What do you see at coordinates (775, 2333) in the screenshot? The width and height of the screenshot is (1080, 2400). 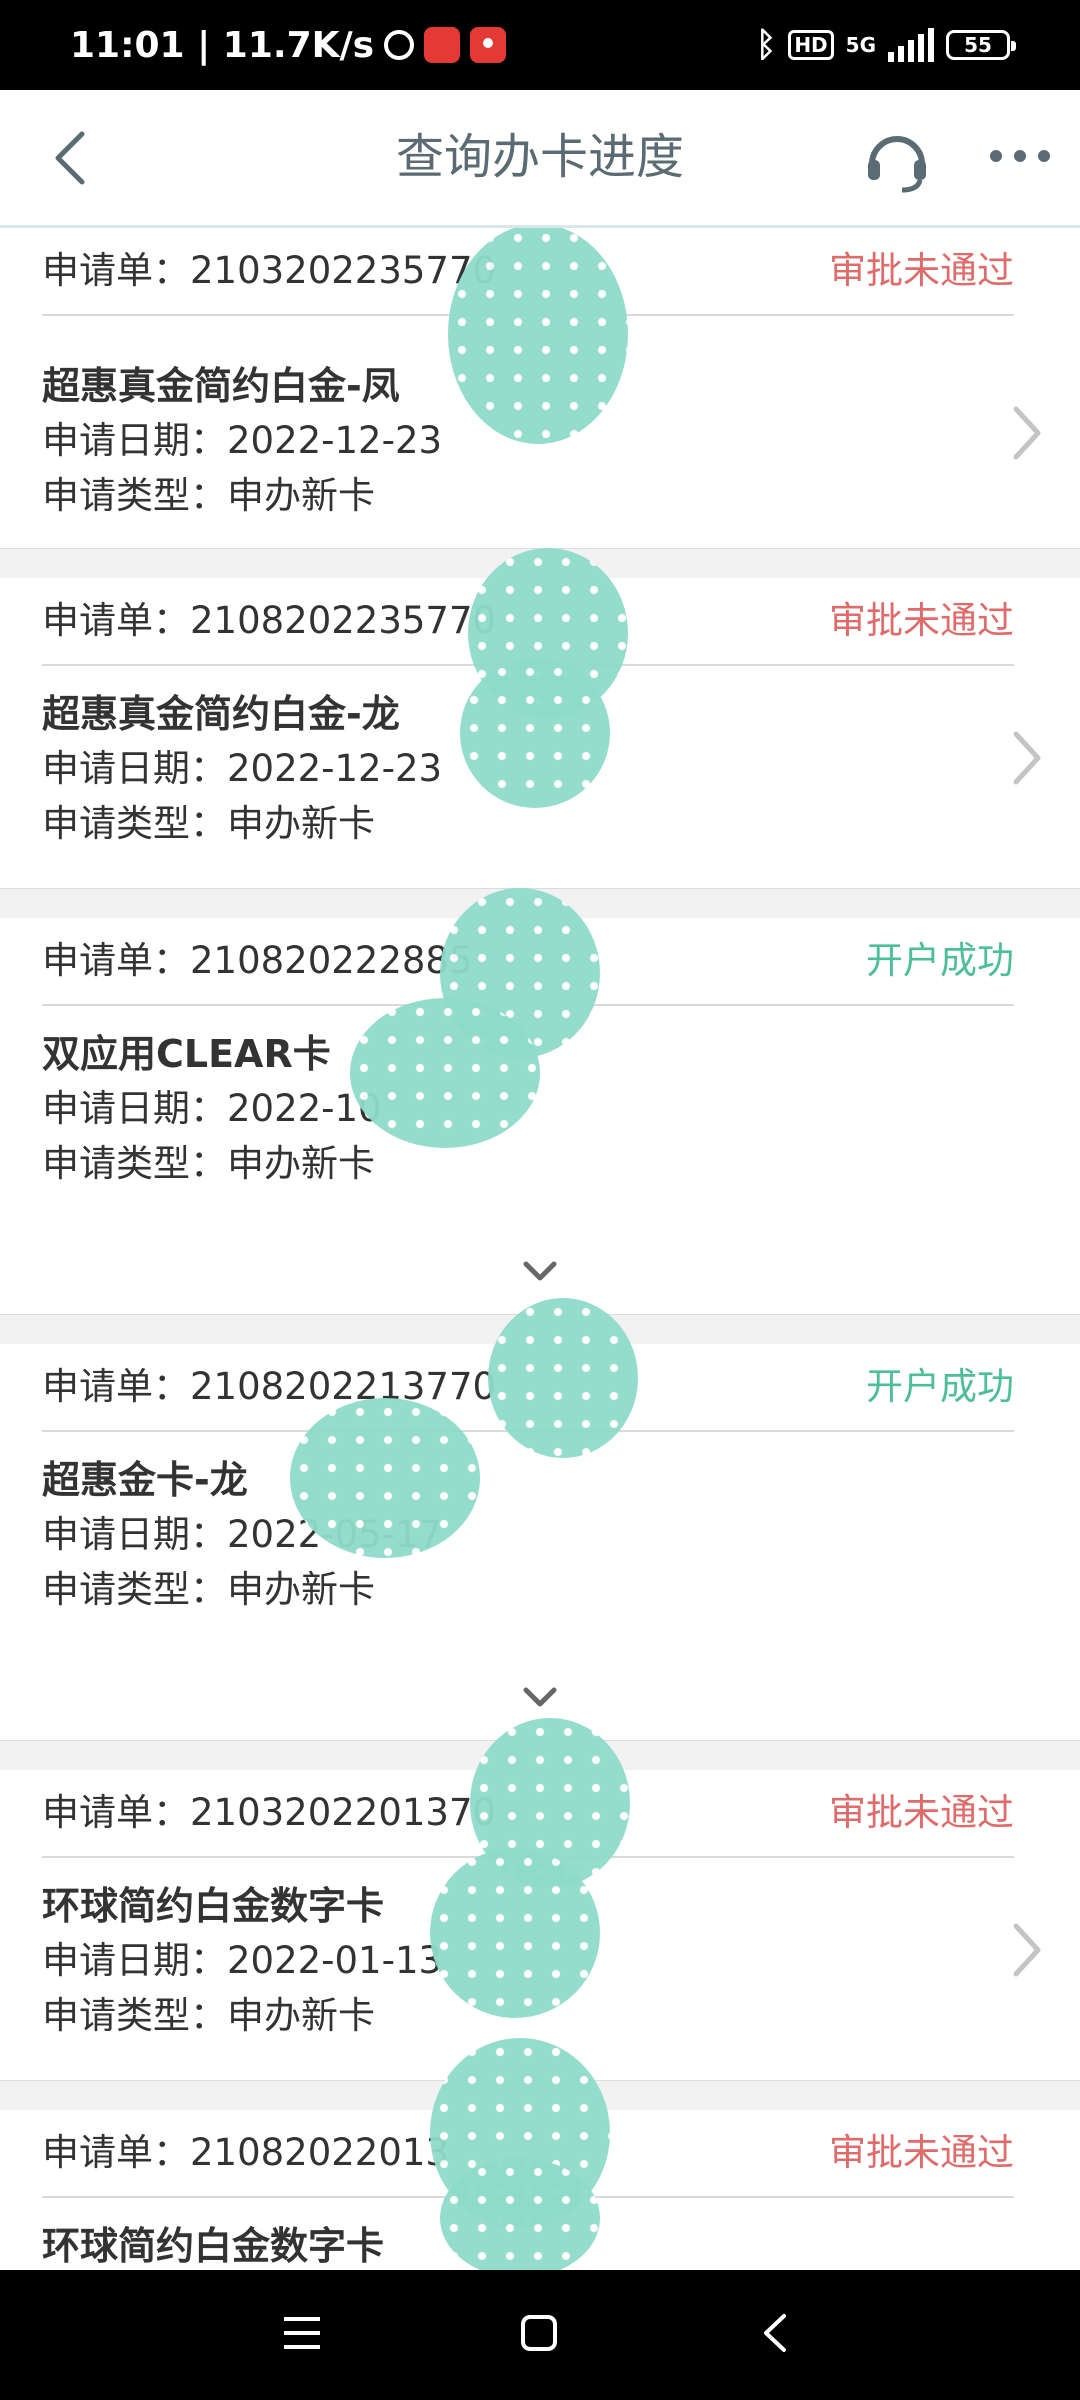 I see `back-icon` at bounding box center [775, 2333].